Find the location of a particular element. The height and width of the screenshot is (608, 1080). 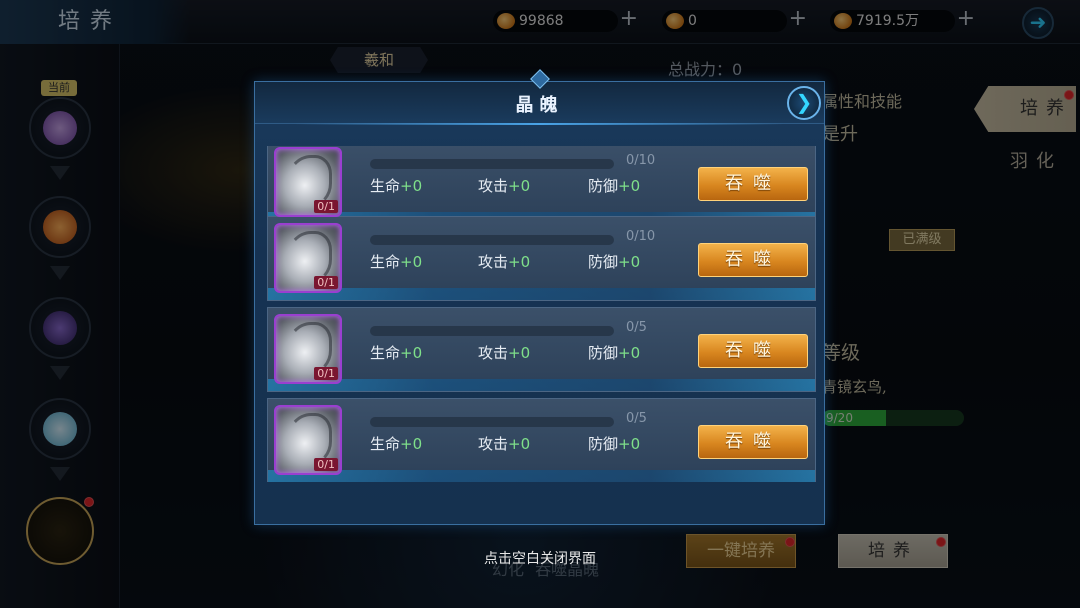

dialog-header: 晶魄 ❯ is located at coordinates (539, 97).